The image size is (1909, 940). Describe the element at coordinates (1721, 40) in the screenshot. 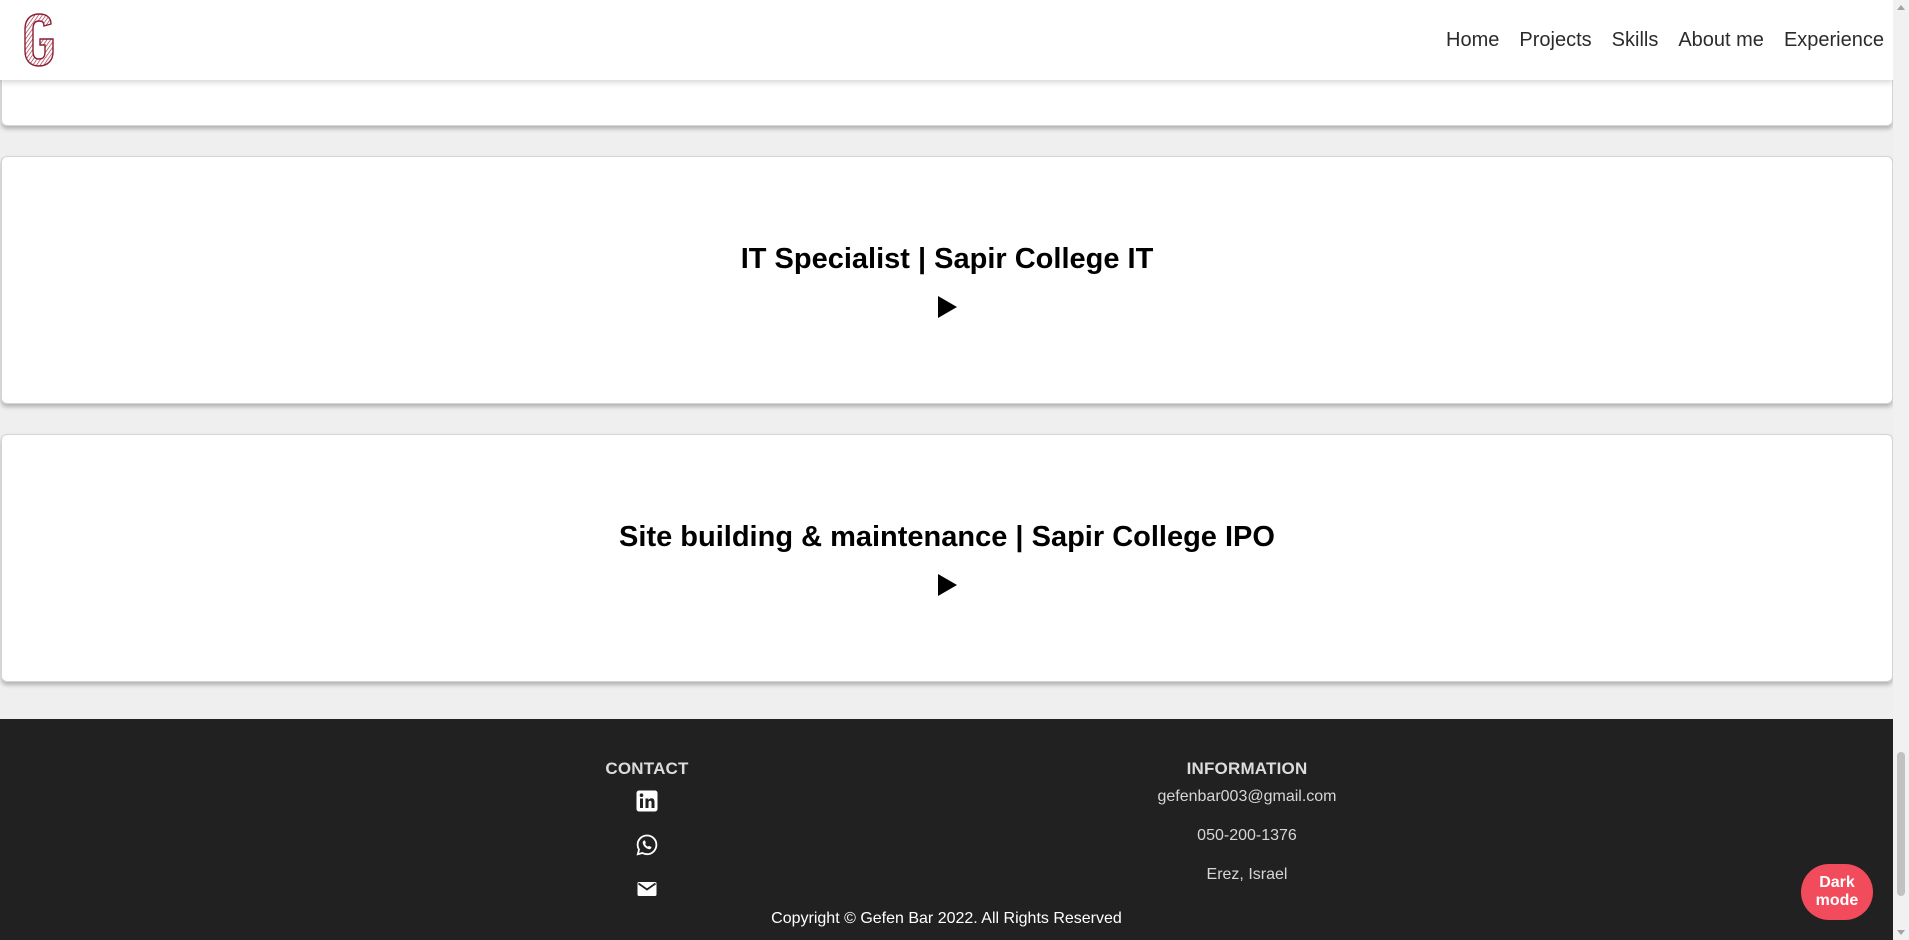

I see `nav-about-me: About me` at that location.